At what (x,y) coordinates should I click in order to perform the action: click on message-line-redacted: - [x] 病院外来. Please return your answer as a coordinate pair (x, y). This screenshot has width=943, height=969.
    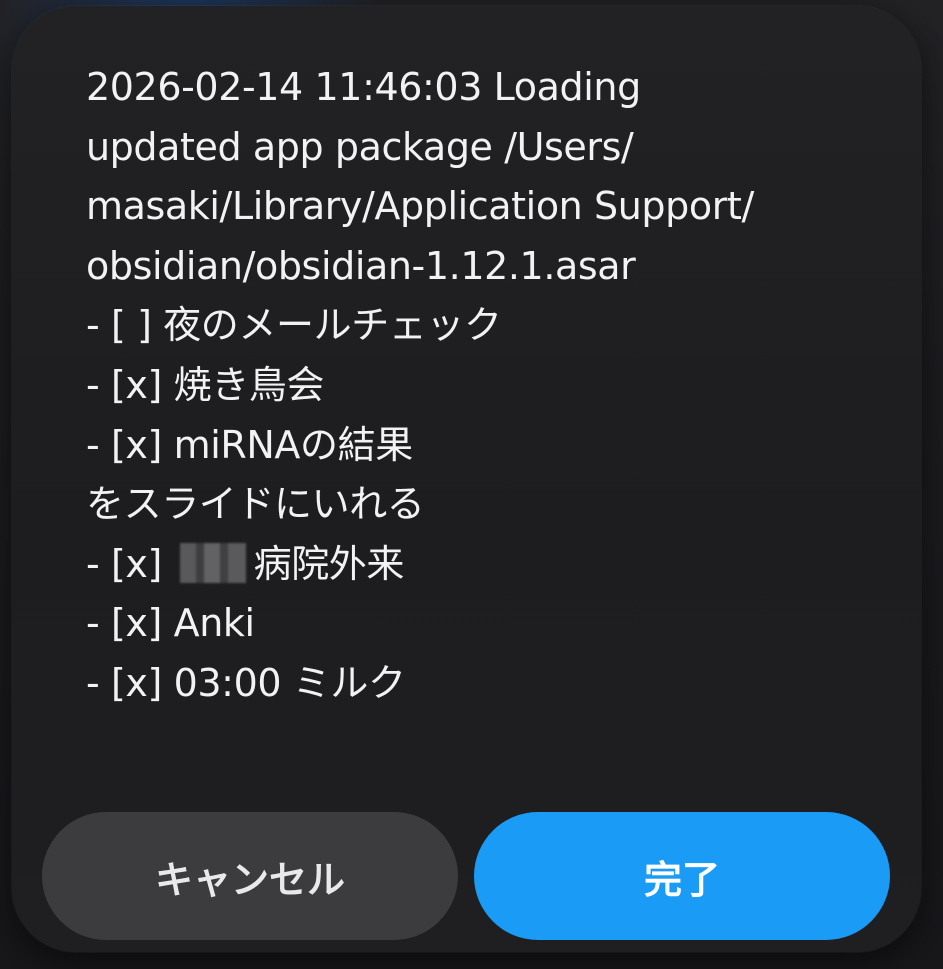
    Looking at the image, I should click on (471, 565).